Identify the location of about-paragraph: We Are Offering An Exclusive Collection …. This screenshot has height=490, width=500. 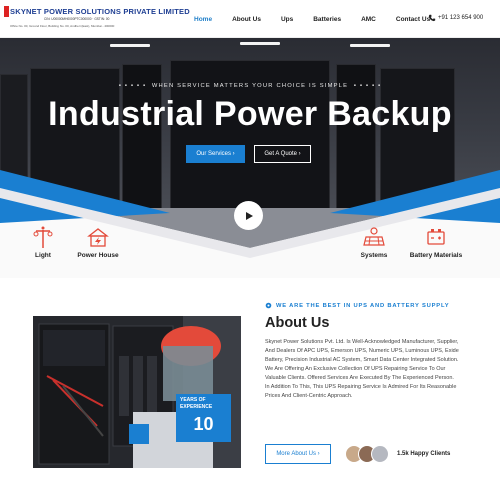
(359, 373).